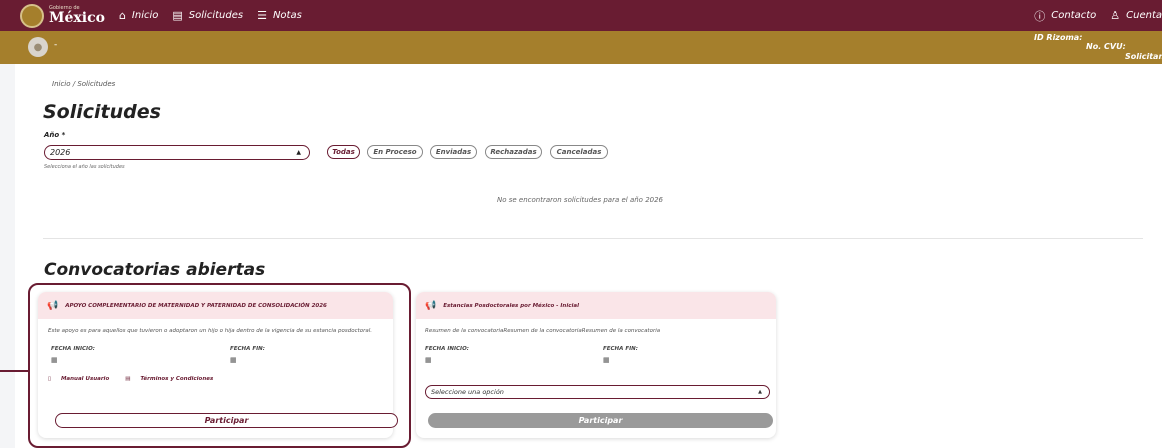 This screenshot has height=448, width=1162. What do you see at coordinates (155, 270) in the screenshot?
I see `convocatorias-title: Convocatorias abiertas` at bounding box center [155, 270].